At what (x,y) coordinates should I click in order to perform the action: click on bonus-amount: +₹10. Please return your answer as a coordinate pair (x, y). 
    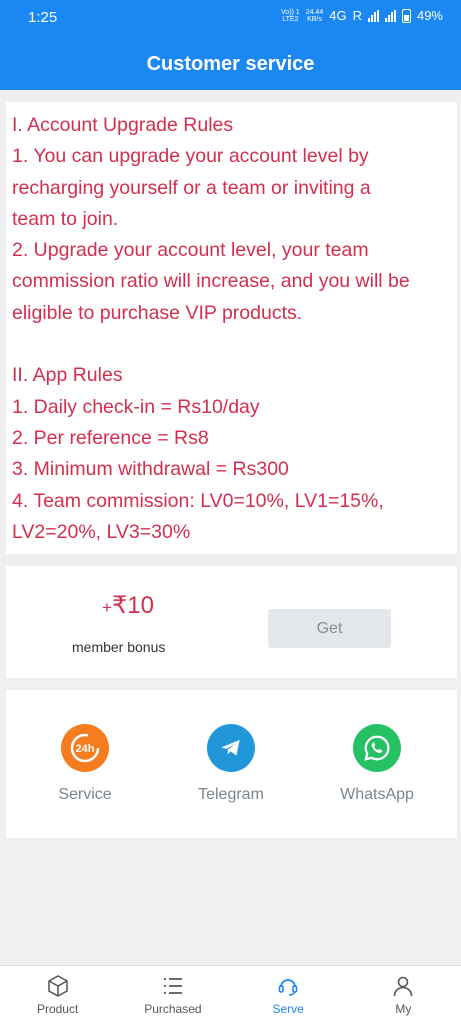
    Looking at the image, I should click on (128, 605).